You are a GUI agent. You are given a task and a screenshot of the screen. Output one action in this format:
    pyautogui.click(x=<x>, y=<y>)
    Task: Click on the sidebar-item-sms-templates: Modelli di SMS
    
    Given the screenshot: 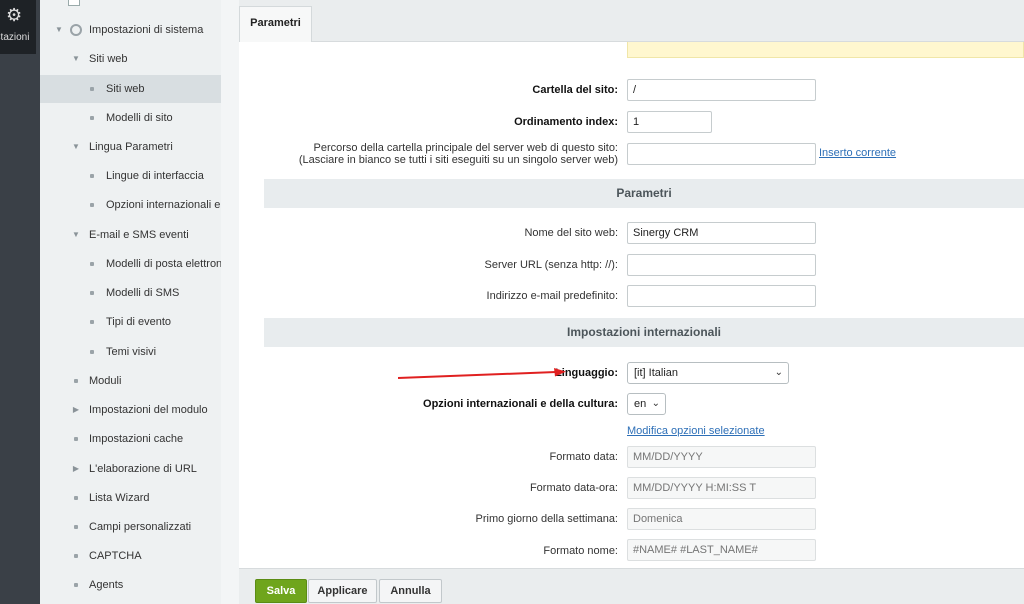 What is the action you would take?
    pyautogui.click(x=130, y=293)
    